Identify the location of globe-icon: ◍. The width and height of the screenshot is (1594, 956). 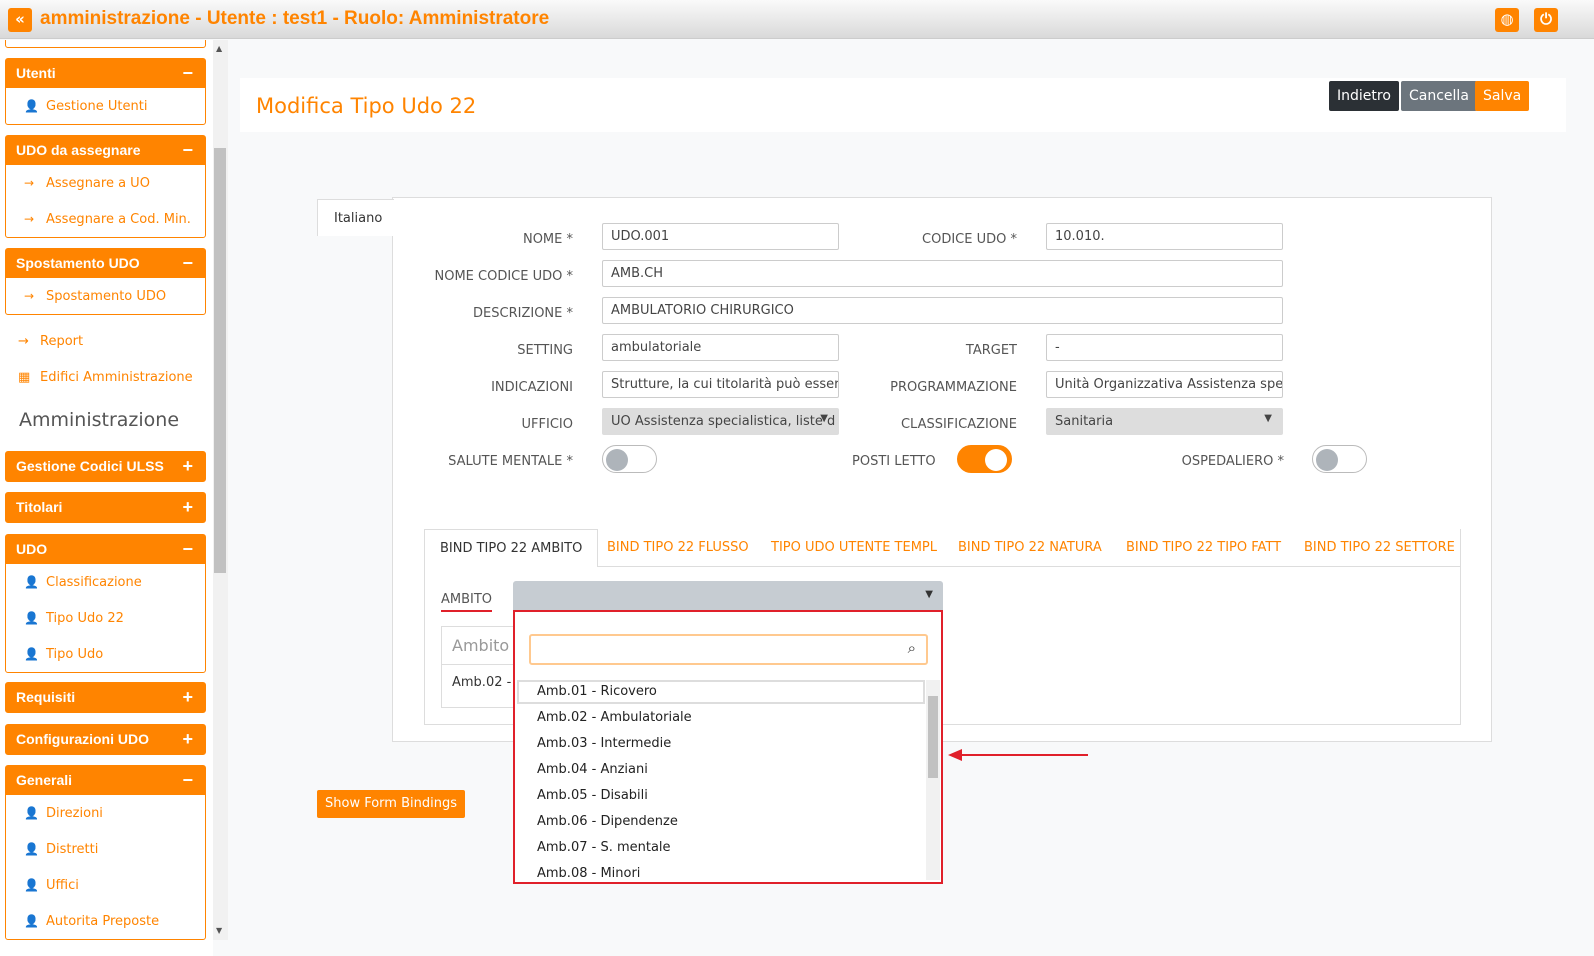
(1507, 20).